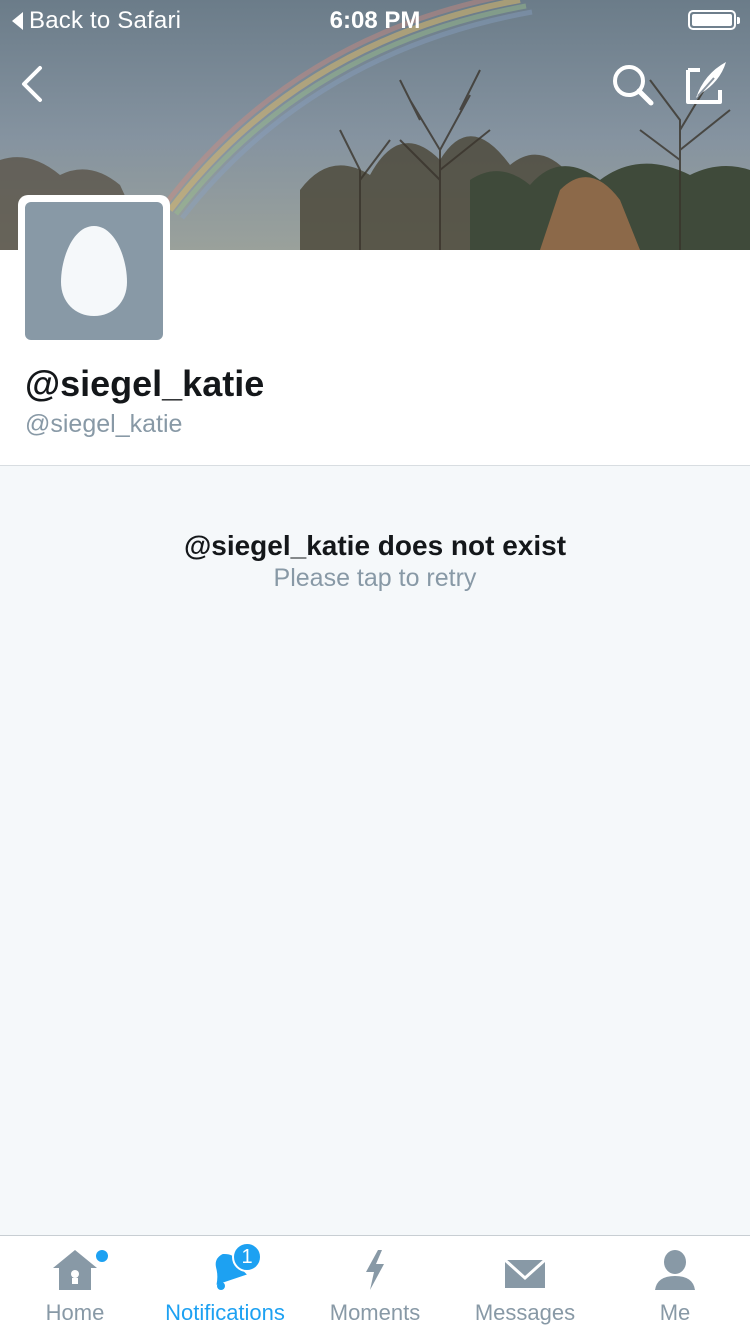  What do you see at coordinates (104, 424) in the screenshot?
I see `profile-screen-name: @siegel_katie` at bounding box center [104, 424].